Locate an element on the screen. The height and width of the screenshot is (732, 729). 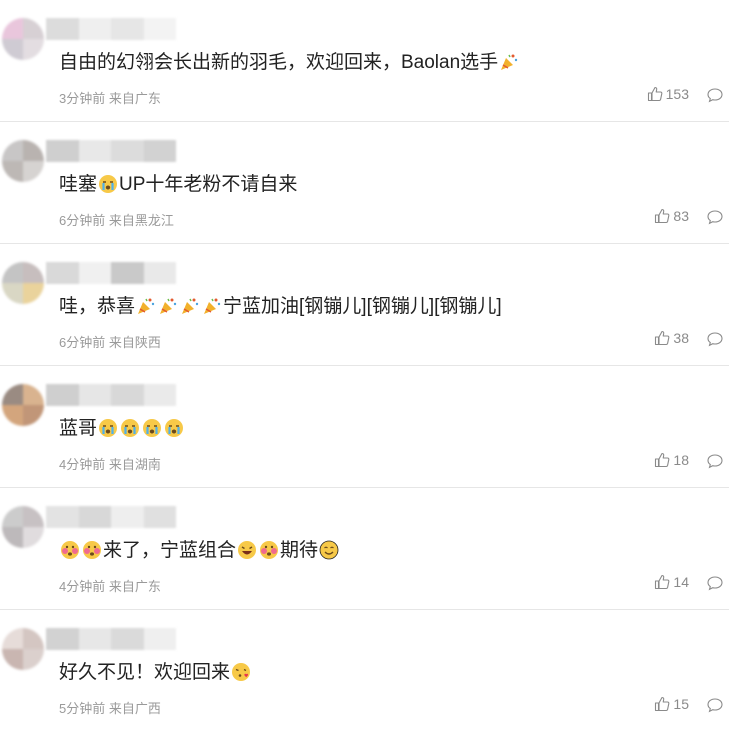
comment-text-part: 宁蓝加油[钢镚儿][钢镚儿][钢镚儿] is located at coordinates (362, 306).